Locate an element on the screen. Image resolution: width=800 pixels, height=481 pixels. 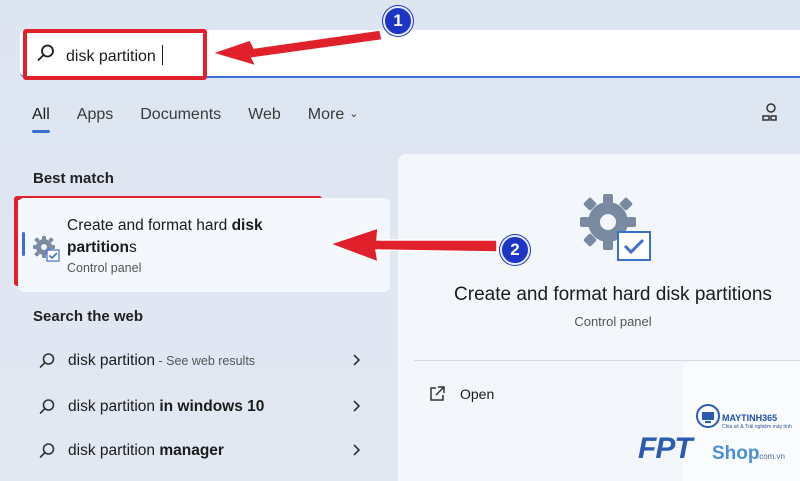
step-badge-1: 1 is located at coordinates (398, 21).